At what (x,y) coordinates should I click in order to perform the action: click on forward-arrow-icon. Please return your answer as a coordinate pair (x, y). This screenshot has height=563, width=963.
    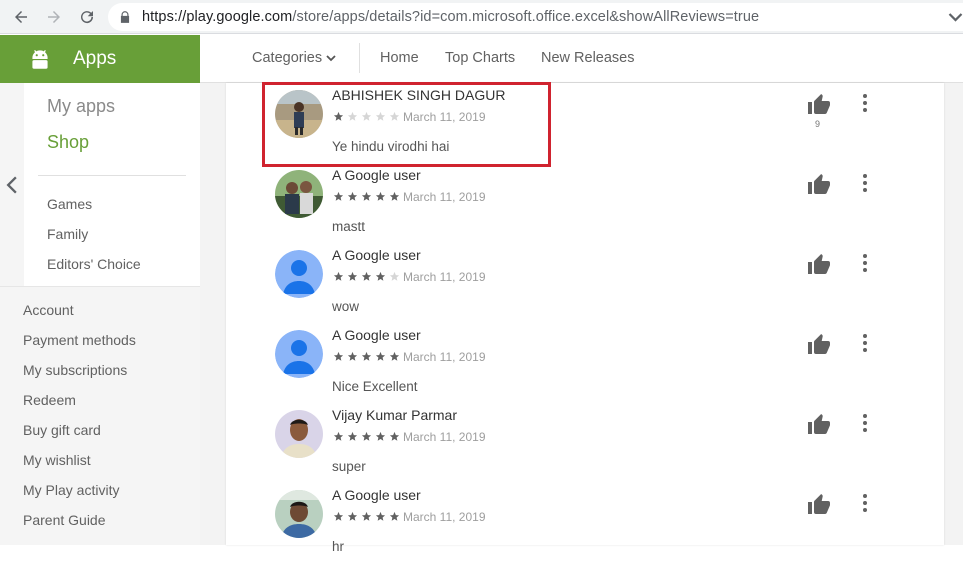
    Looking at the image, I should click on (54, 17).